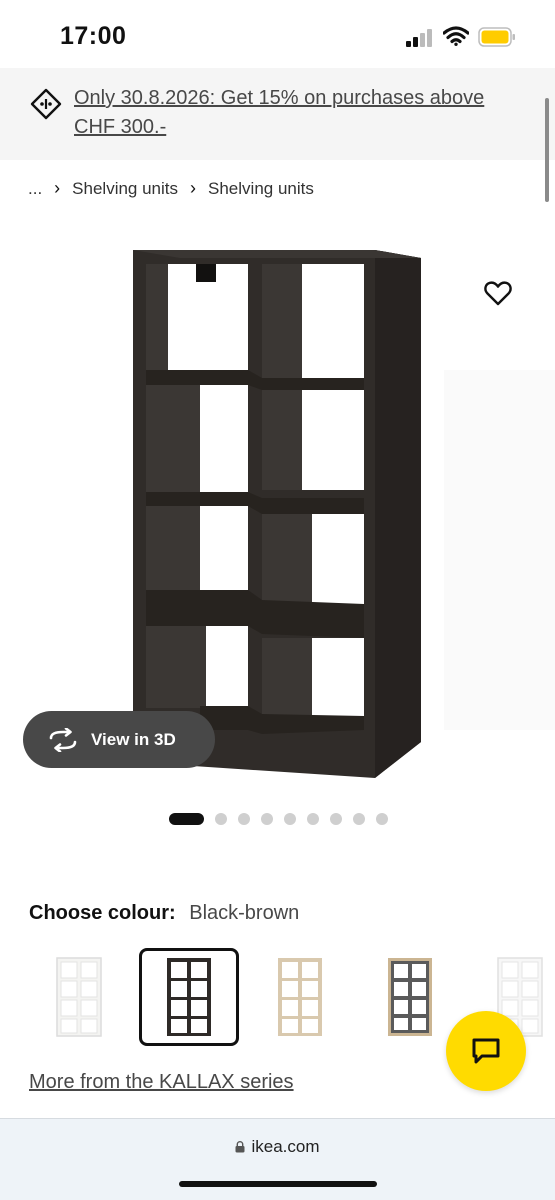 The image size is (555, 1200). I want to click on colour-swatch-grey-wood-effect, so click(410, 997).